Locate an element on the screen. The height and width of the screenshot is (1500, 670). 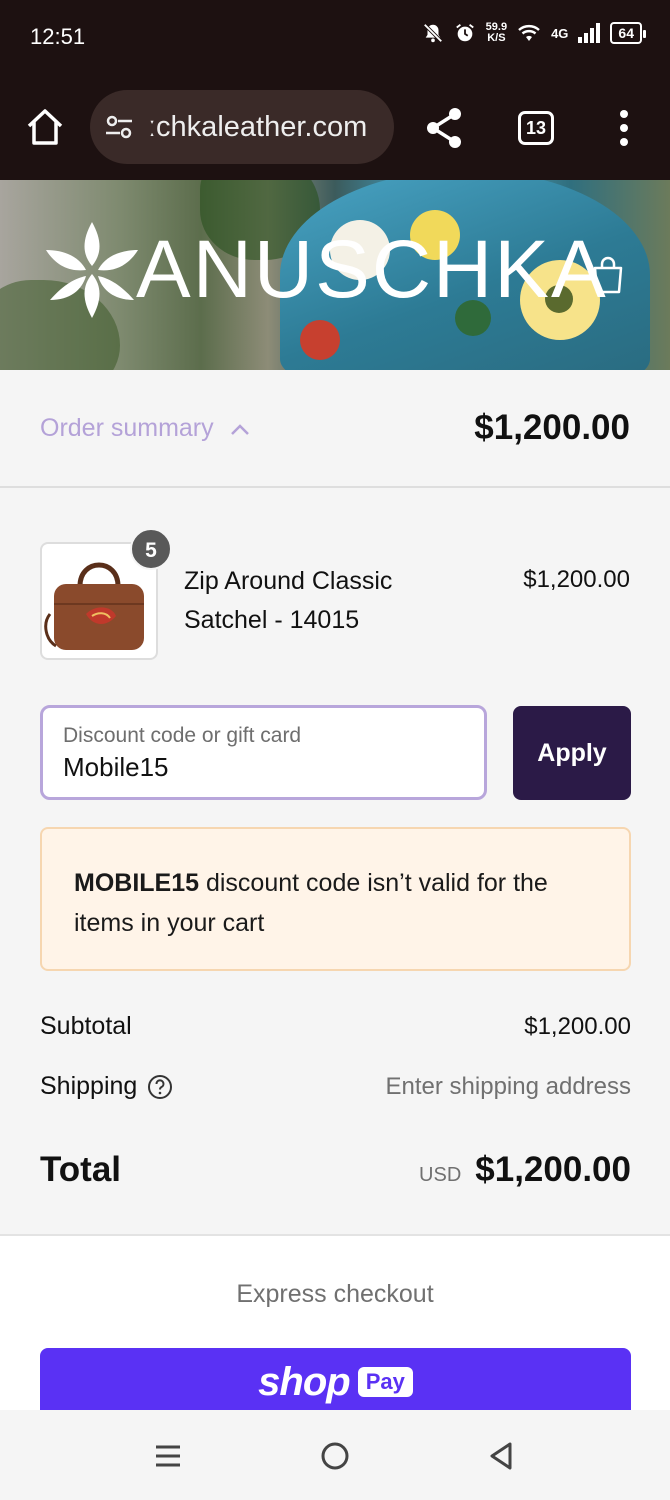
home-nav-icon is located at coordinates (335, 1456).